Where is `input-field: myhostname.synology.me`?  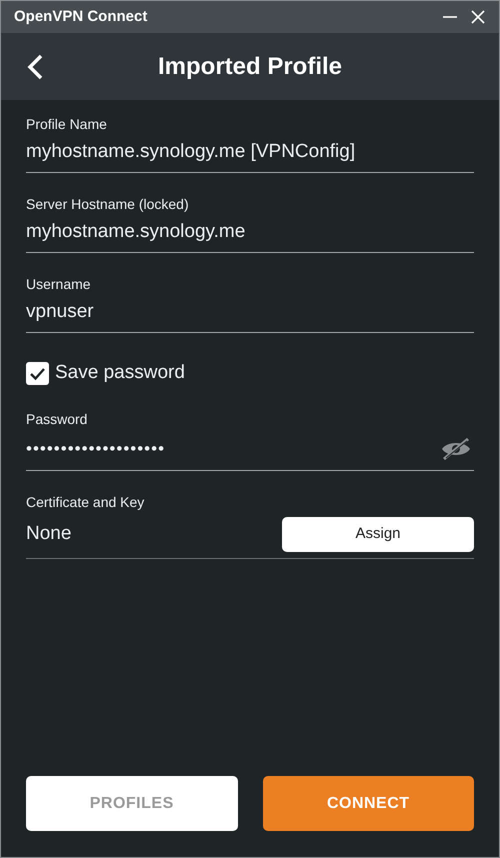 input-field: myhostname.synology.me is located at coordinates (250, 233).